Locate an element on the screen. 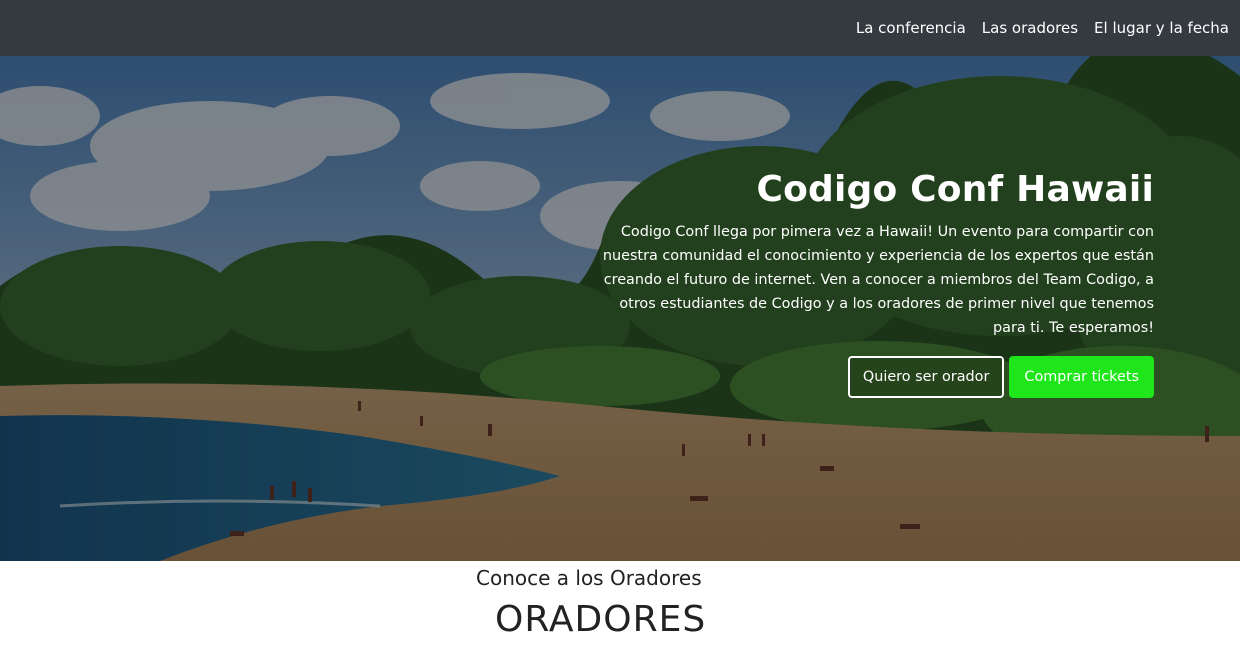 The height and width of the screenshot is (652, 1240). become-speaker-button: Quiero ser orador is located at coordinates (926, 377).